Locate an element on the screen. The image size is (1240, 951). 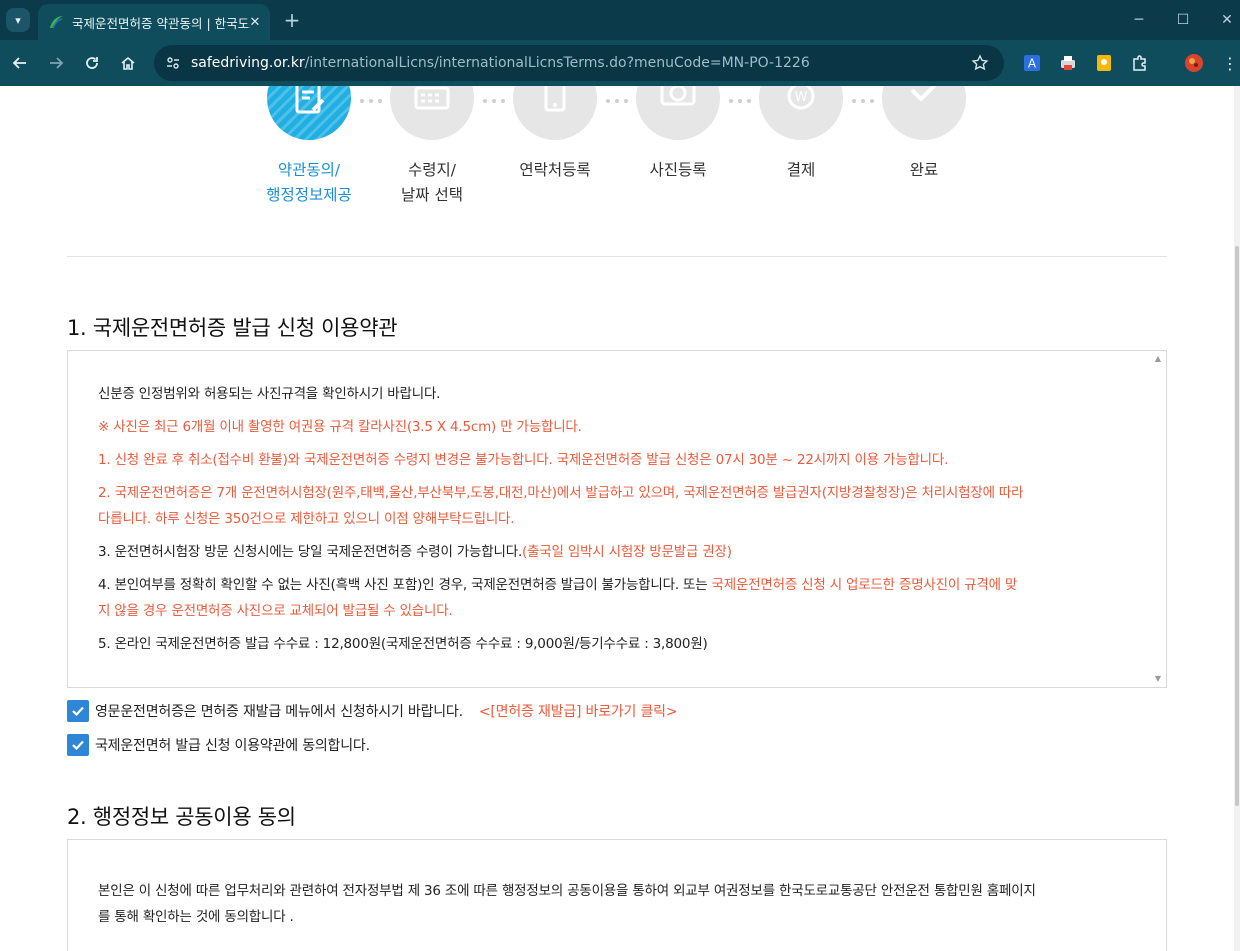
step-5-label: 결제 is located at coordinates (801, 170).